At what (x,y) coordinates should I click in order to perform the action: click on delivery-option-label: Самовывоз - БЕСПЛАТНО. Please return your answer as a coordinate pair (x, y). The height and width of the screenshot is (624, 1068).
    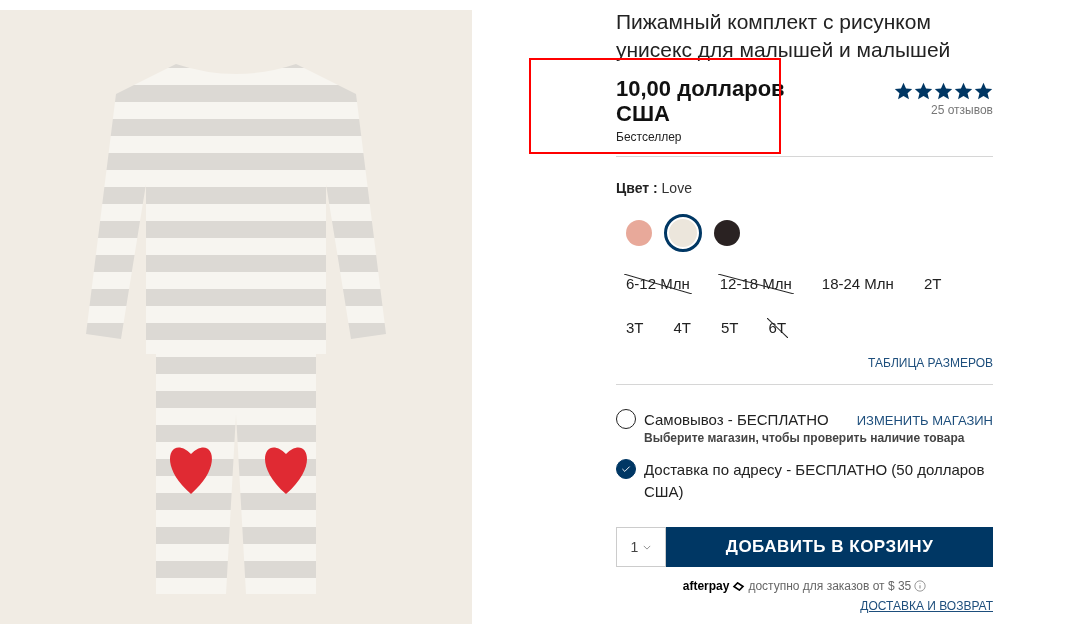
    Looking at the image, I should click on (736, 420).